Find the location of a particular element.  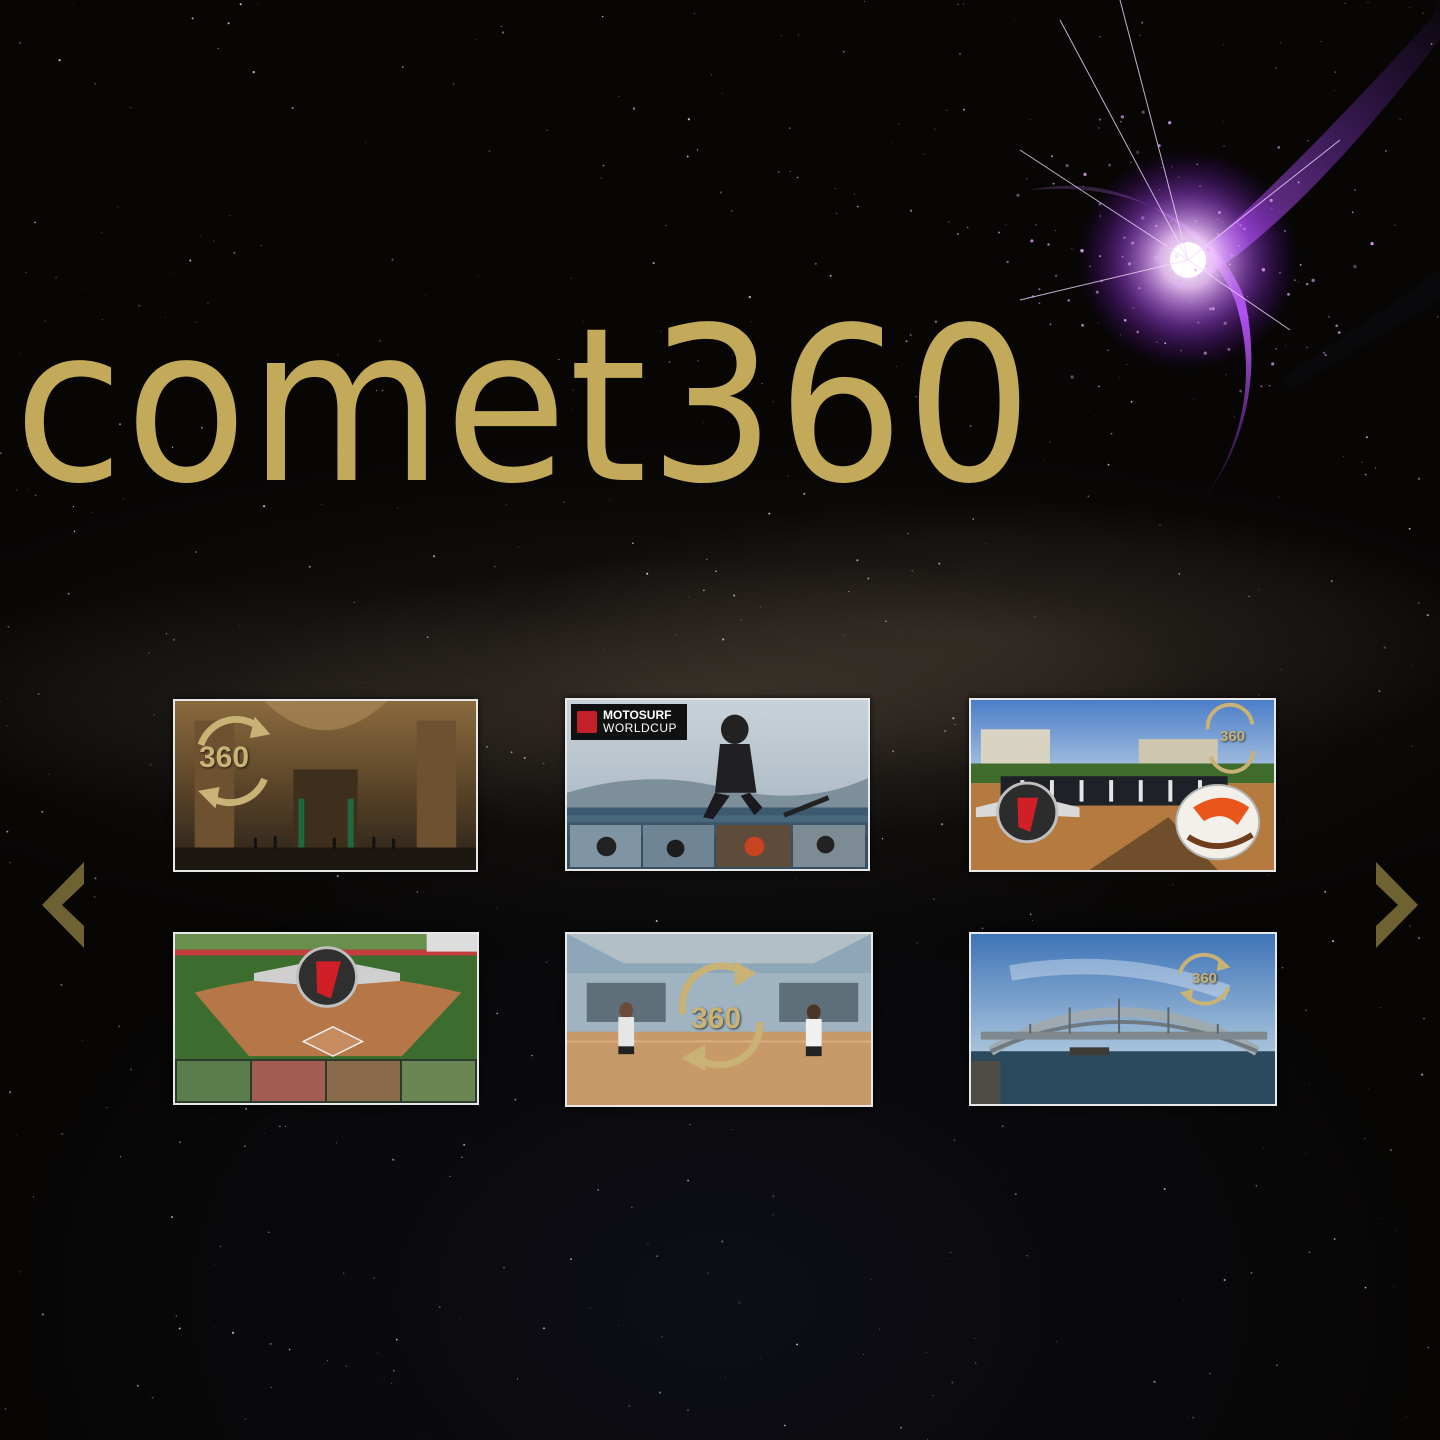

carousel-prev-button is located at coordinates (63, 905).